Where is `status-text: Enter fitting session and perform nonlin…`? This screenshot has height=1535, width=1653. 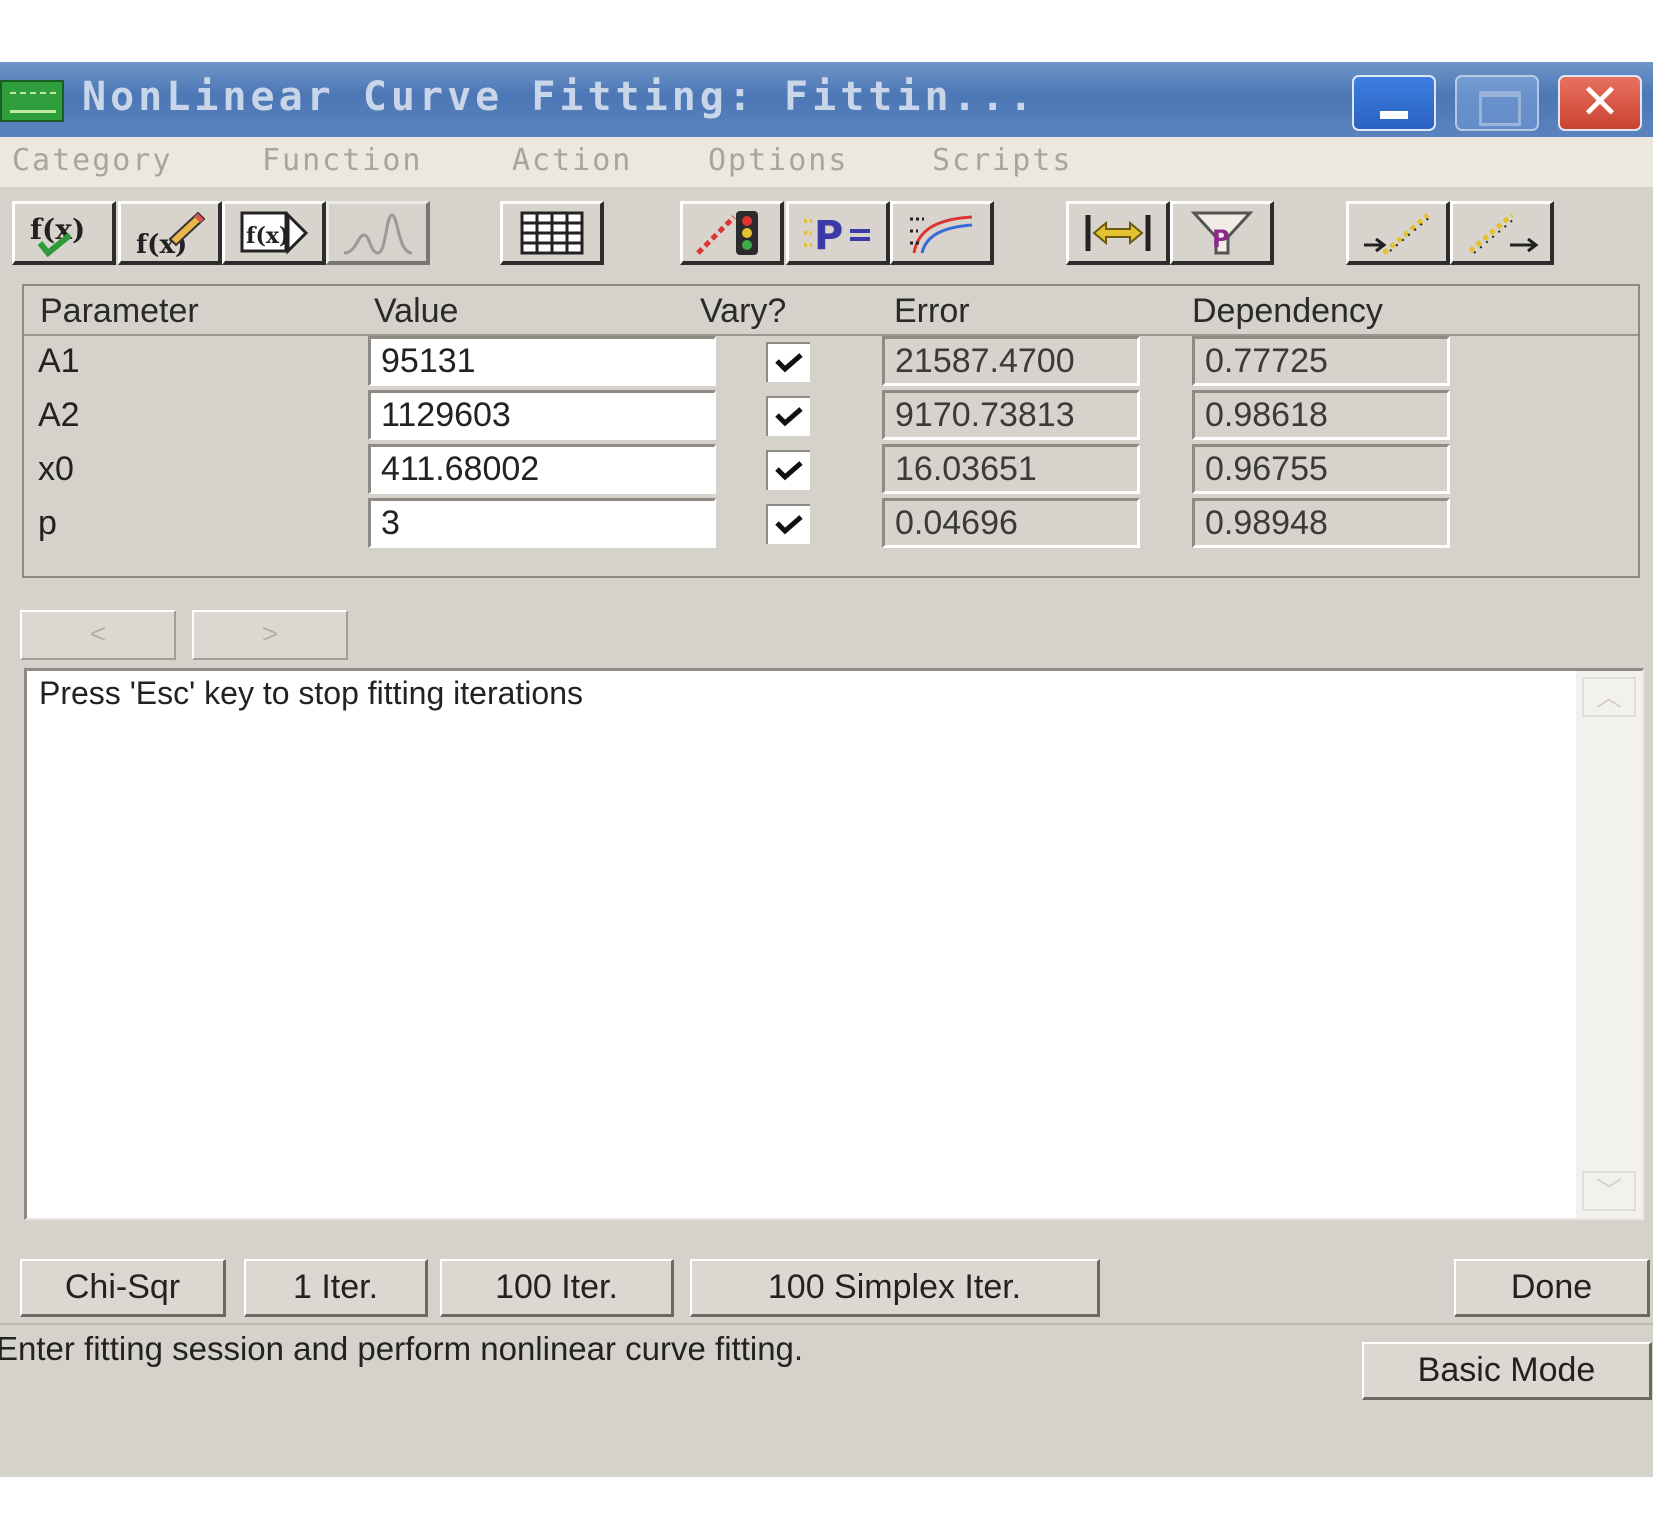 status-text: Enter fitting session and perform nonlin… is located at coordinates (402, 1348).